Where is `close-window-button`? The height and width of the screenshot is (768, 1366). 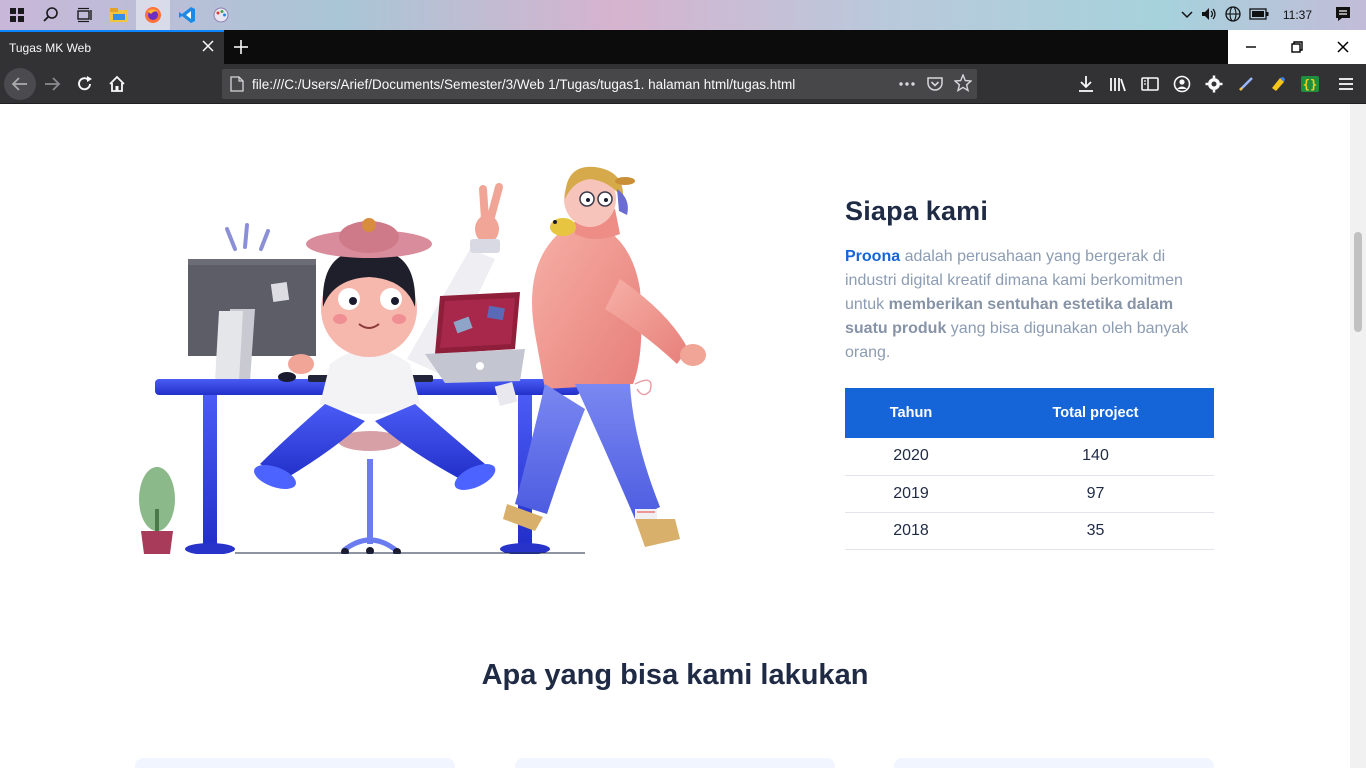
close-window-button is located at coordinates (1343, 47).